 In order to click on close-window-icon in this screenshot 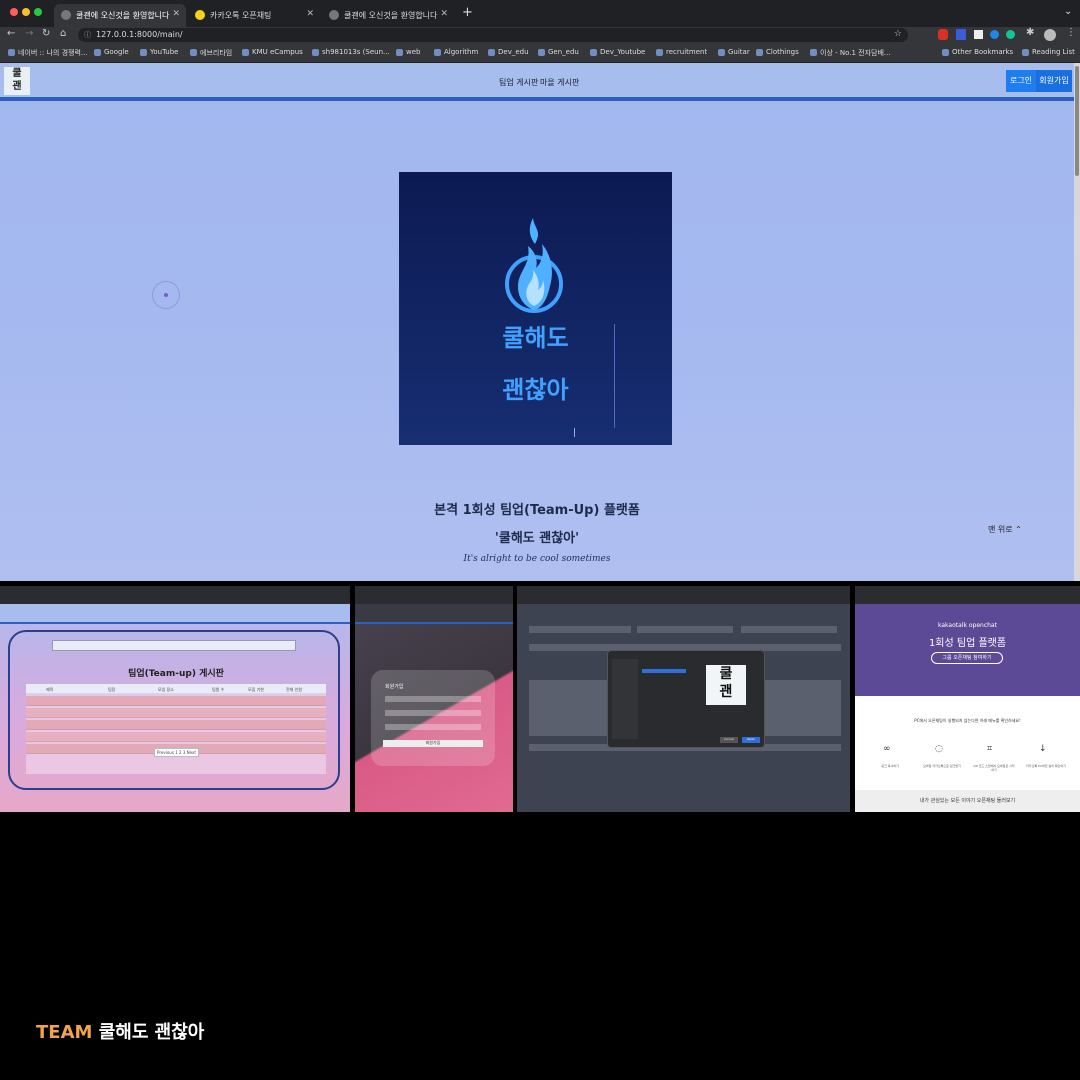, I will do `click(14, 12)`.